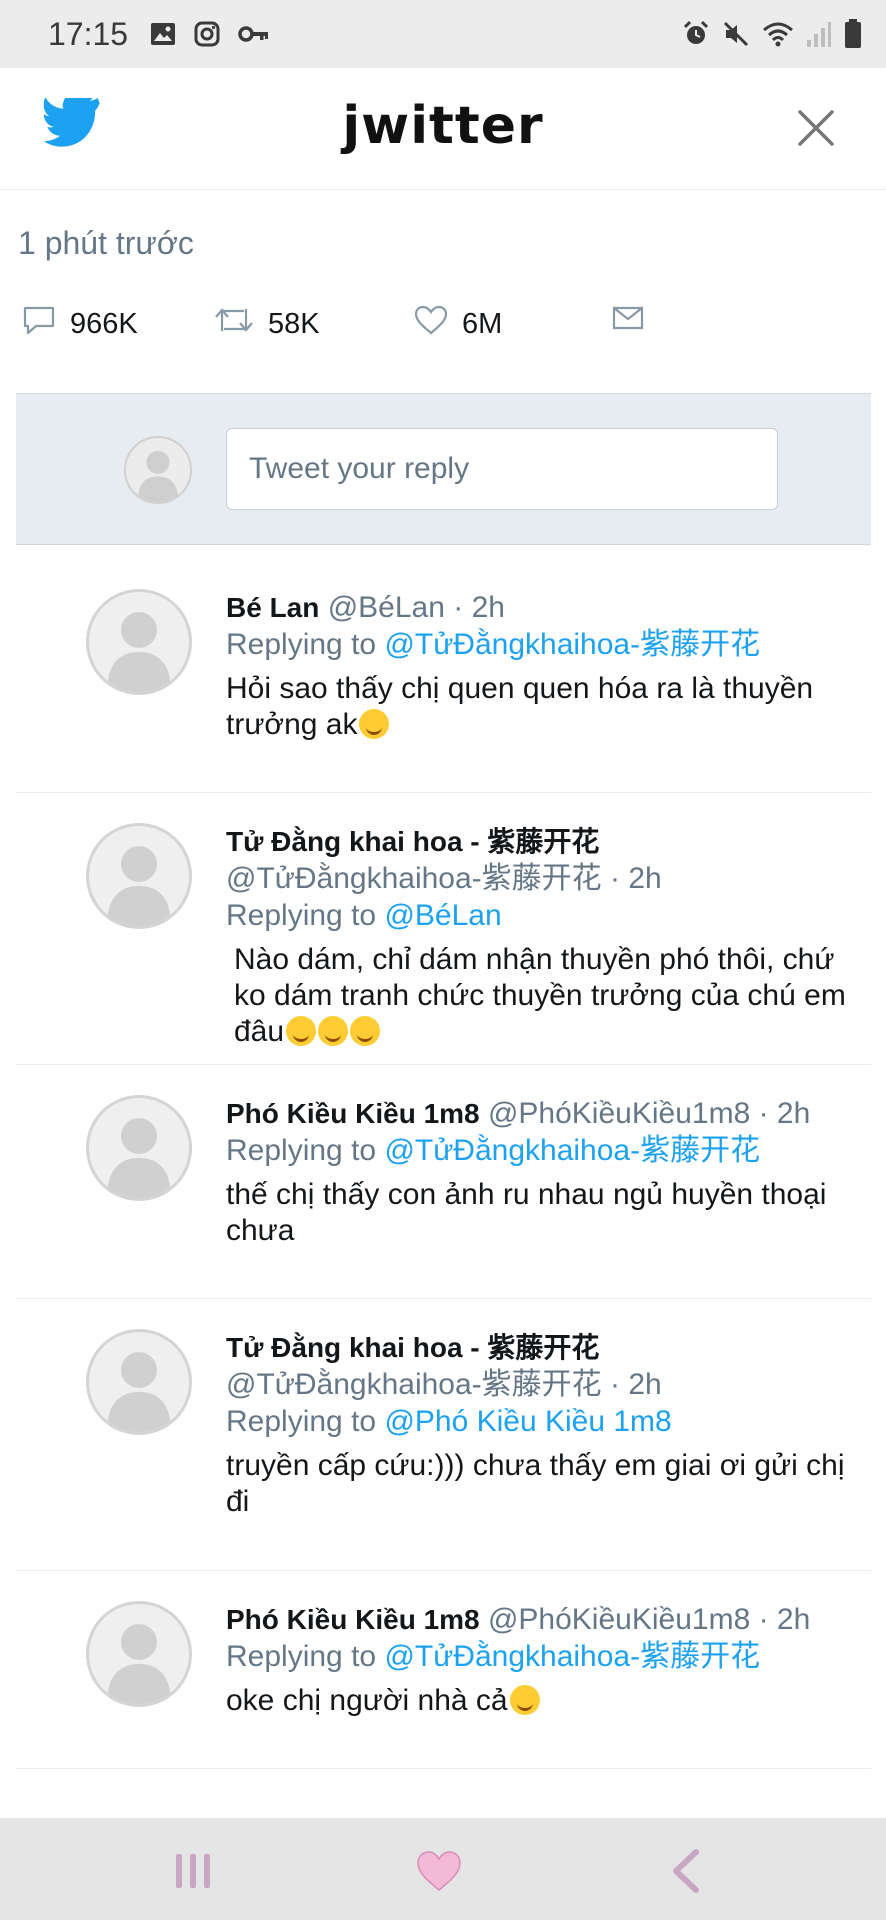  I want to click on like-stat: 6M, so click(458, 324).